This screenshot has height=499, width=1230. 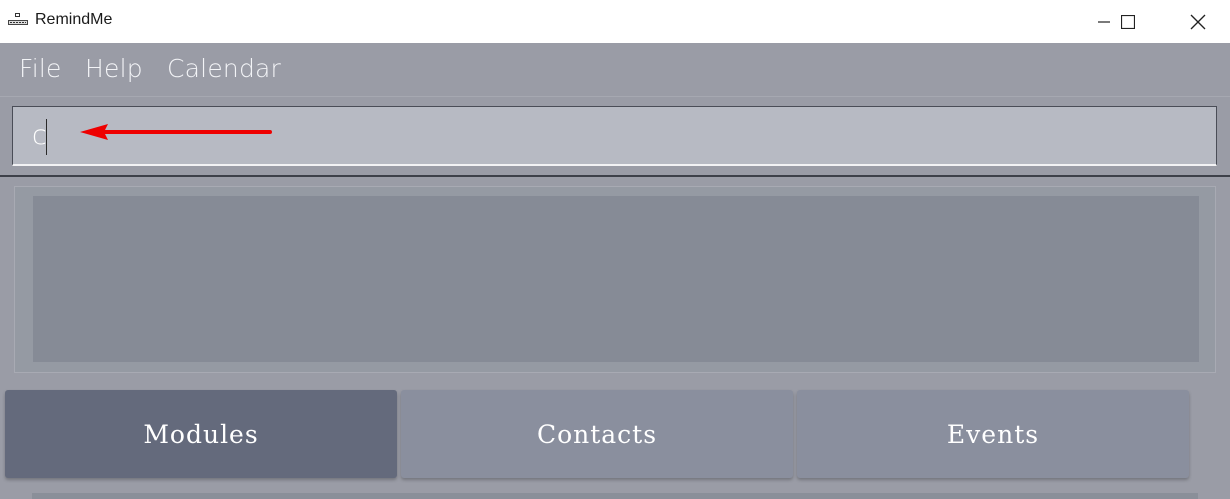 What do you see at coordinates (615, 496) in the screenshot?
I see `tab-content-edge` at bounding box center [615, 496].